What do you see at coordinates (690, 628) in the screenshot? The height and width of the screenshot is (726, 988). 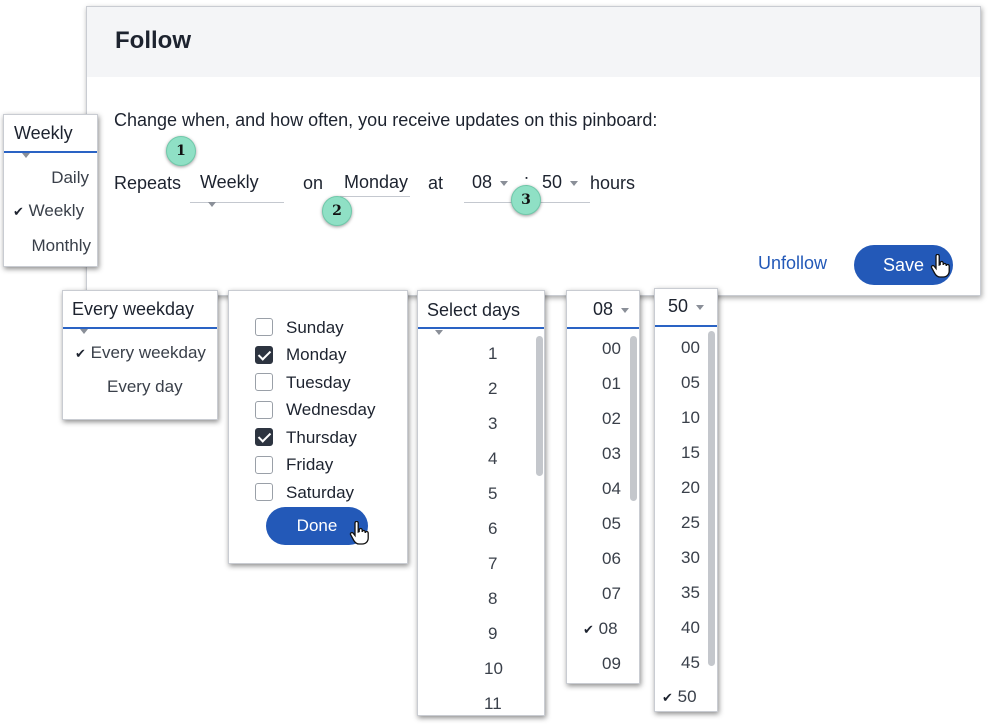 I see `minute-option: 40` at bounding box center [690, 628].